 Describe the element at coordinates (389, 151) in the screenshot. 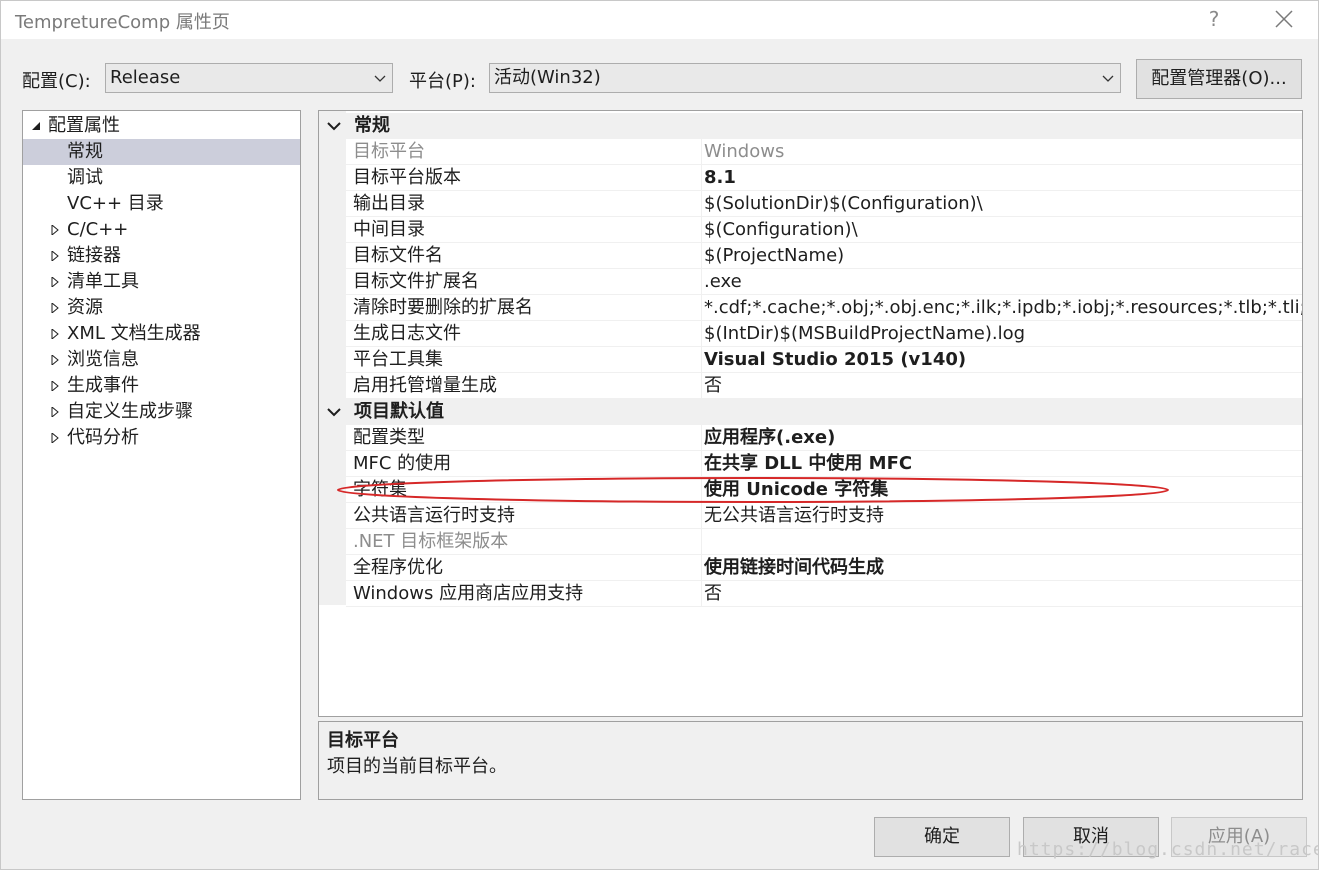

I see `property-name: 目标平台` at that location.